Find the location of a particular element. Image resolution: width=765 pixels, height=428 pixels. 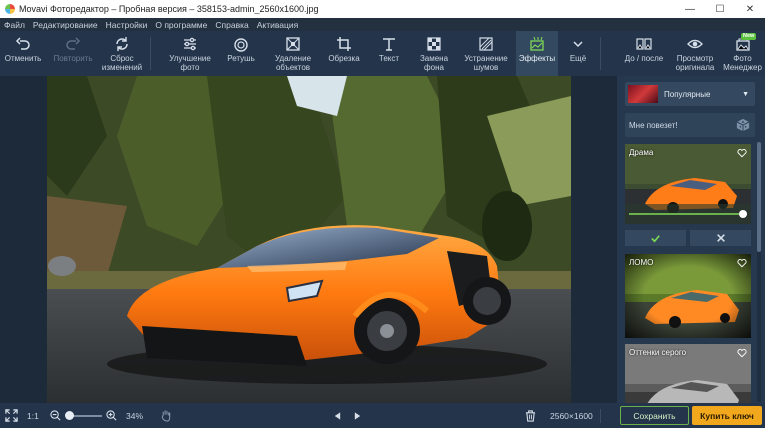

effect-card-lomo: ЛОМО is located at coordinates (688, 296).